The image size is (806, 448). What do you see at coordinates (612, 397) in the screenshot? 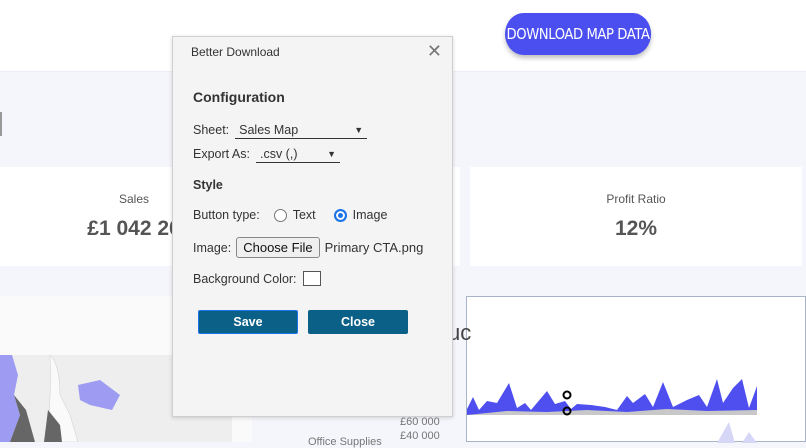
I see `series-area` at bounding box center [612, 397].